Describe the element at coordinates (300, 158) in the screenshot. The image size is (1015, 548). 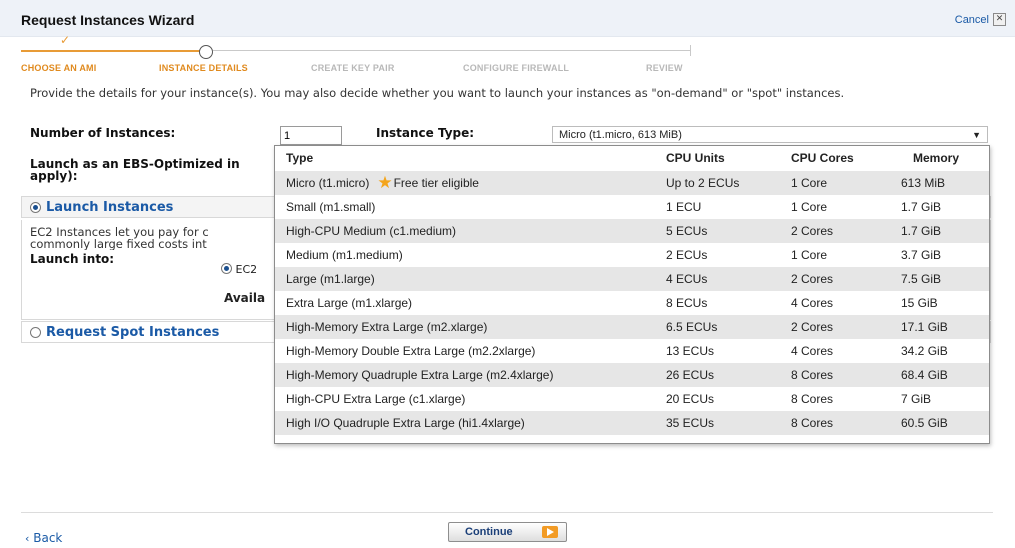
I see `header-type: Type` at that location.